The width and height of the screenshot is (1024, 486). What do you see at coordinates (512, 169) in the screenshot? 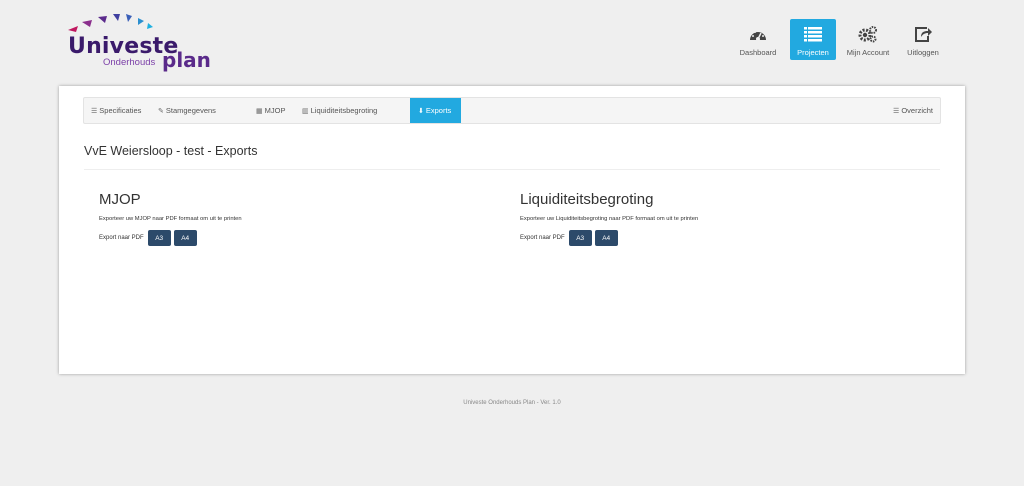
I see `divider` at bounding box center [512, 169].